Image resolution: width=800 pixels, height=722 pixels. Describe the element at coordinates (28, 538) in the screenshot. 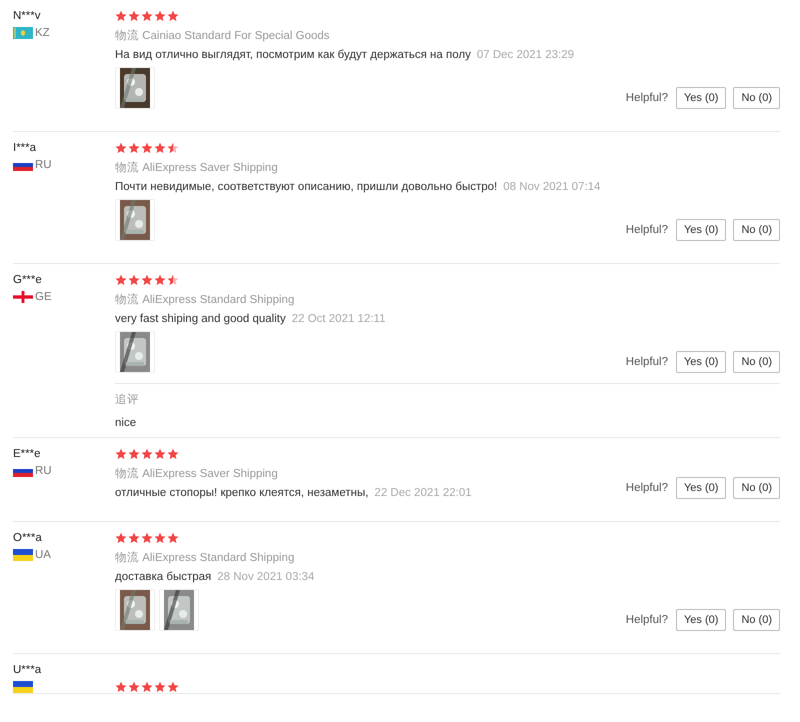

I see `reviewer-name: O***a` at that location.